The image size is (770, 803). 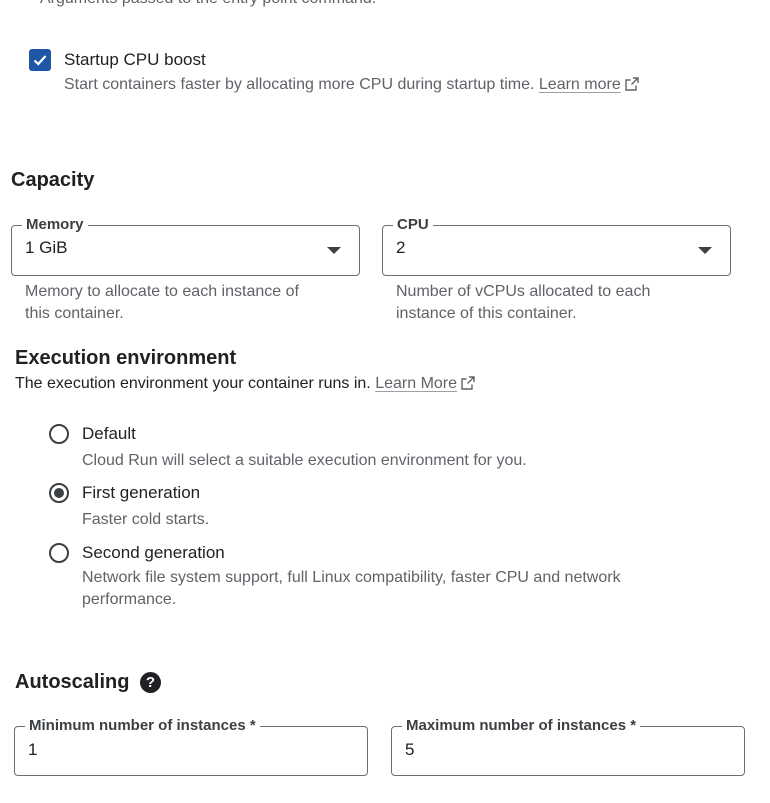 What do you see at coordinates (141, 492) in the screenshot?
I see `radio-first-generation-label: First generation` at bounding box center [141, 492].